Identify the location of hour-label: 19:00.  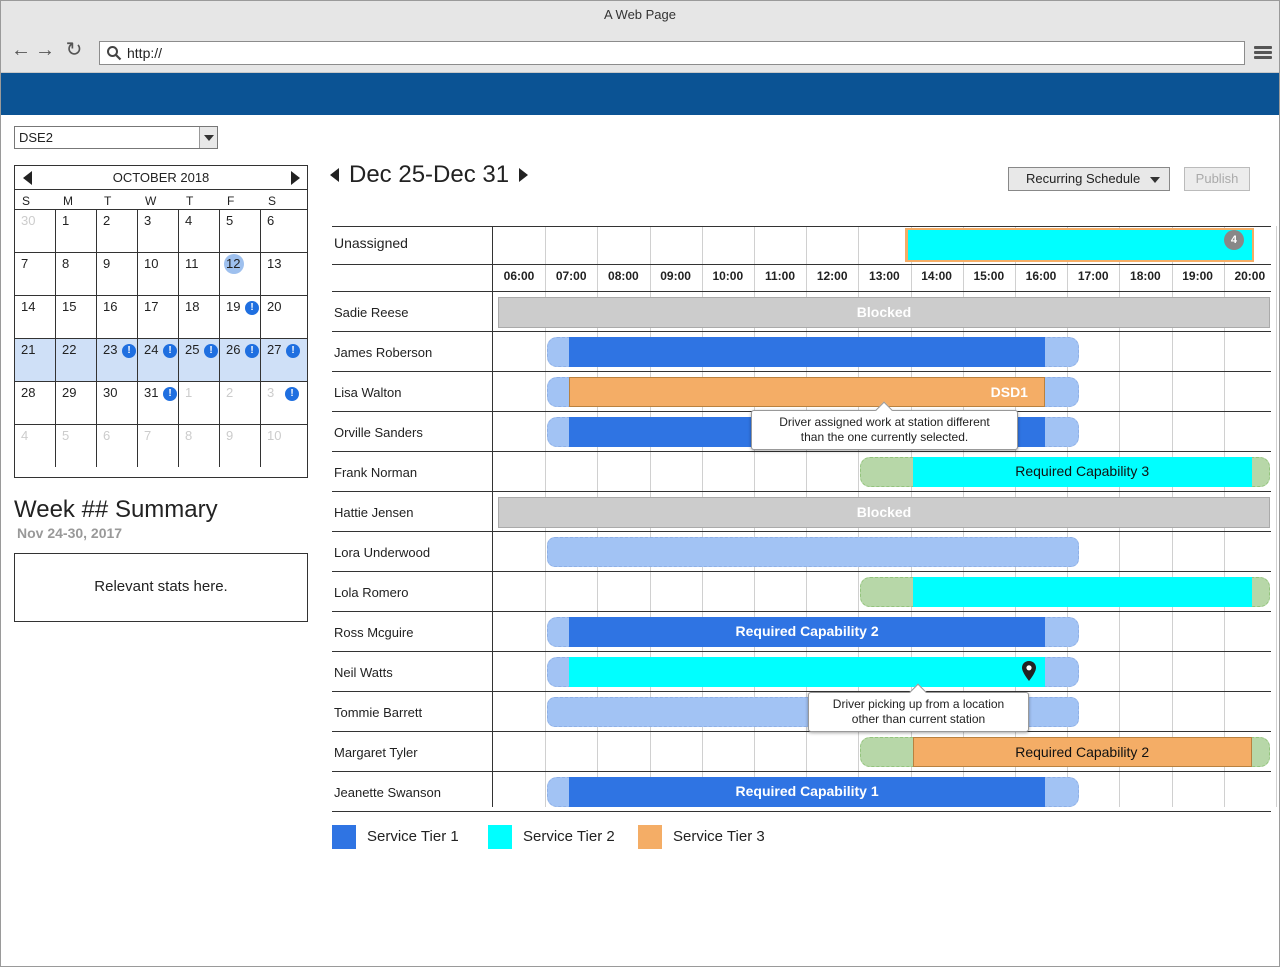
(1197, 276).